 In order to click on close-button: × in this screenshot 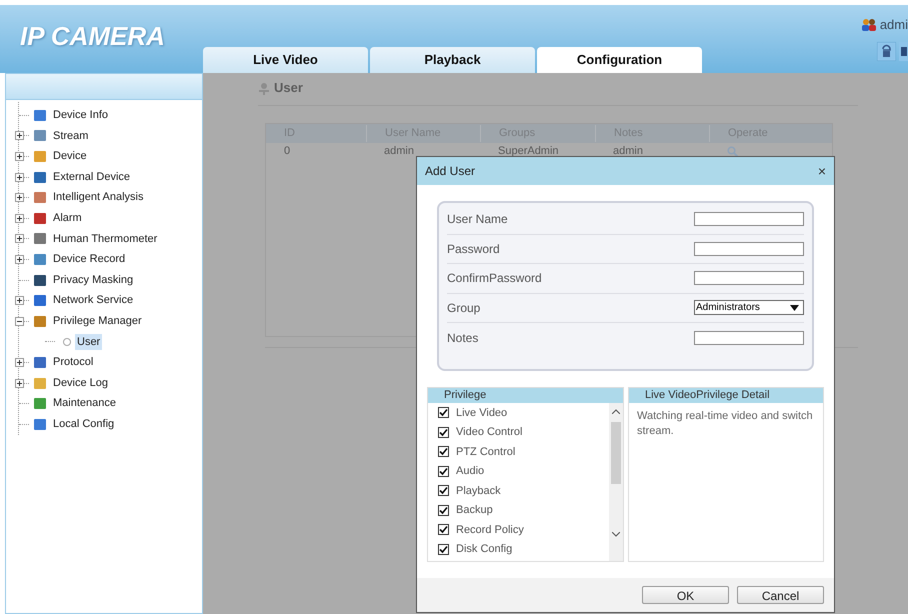, I will do `click(822, 171)`.